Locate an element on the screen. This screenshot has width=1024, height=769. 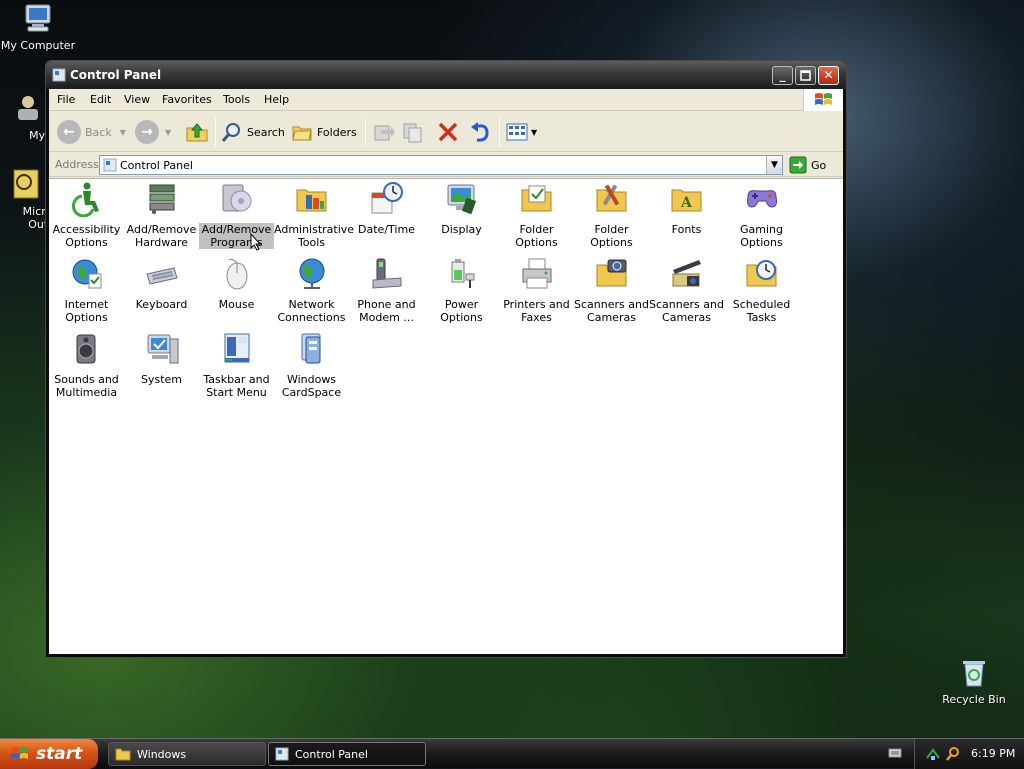
cp-item-power-options: Power Options is located at coordinates (461, 290).